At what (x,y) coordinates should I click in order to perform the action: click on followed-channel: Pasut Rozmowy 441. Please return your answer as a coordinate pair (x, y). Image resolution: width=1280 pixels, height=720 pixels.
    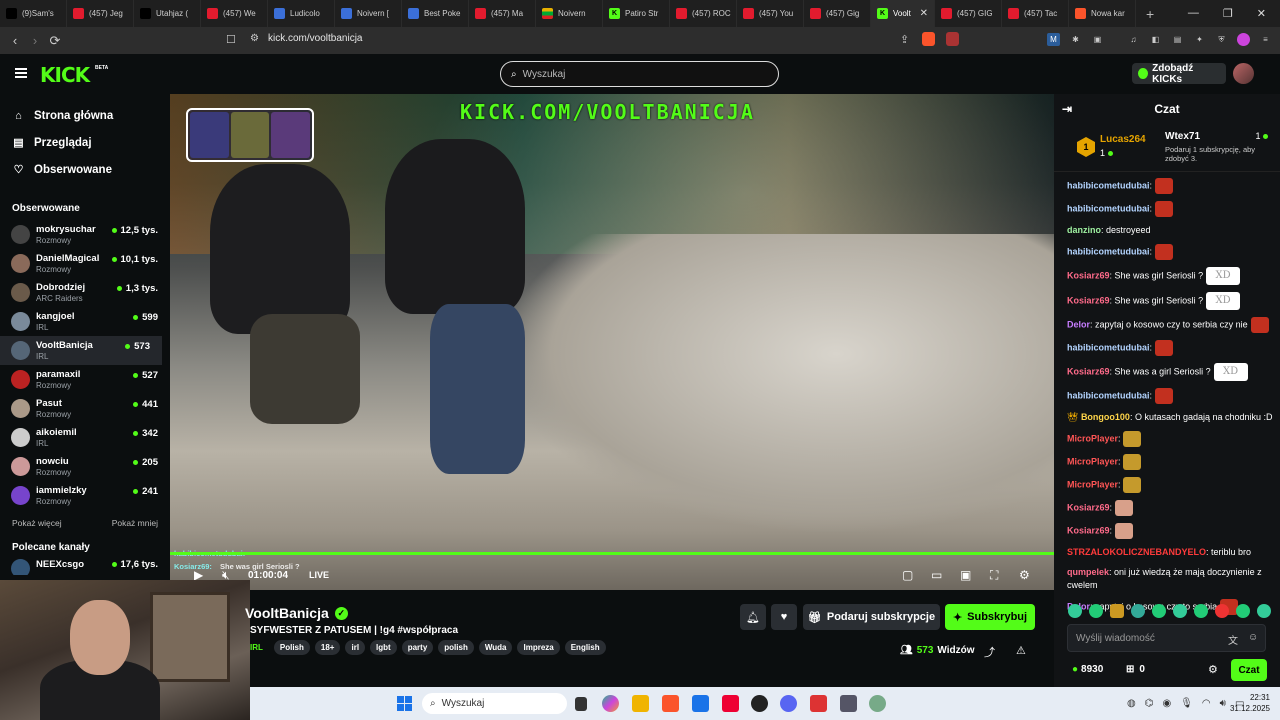
    Looking at the image, I should click on (85, 408).